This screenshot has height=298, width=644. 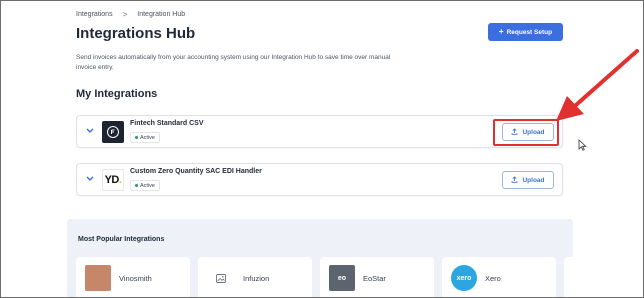 What do you see at coordinates (464, 278) in the screenshot?
I see `xero-logo: xero` at bounding box center [464, 278].